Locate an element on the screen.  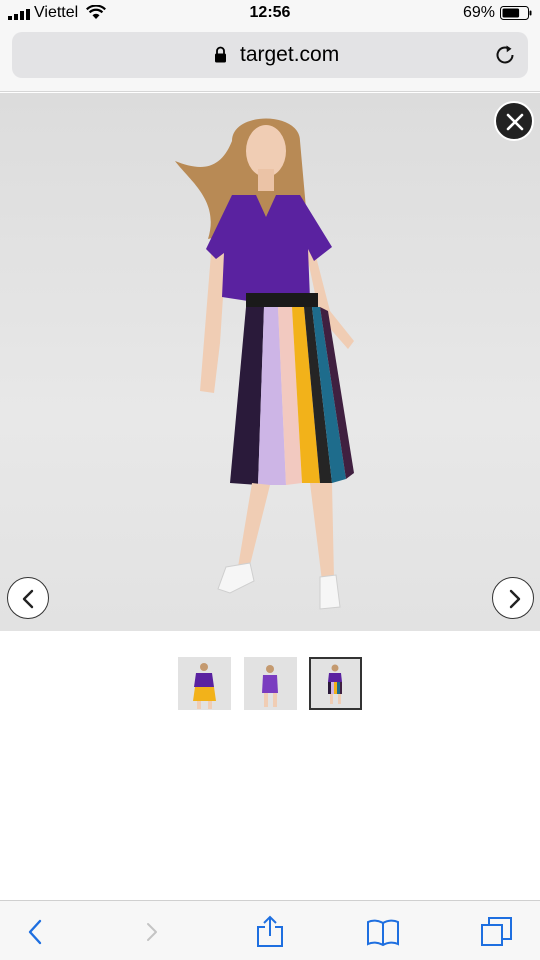
previous-image-button is located at coordinates (28, 598).